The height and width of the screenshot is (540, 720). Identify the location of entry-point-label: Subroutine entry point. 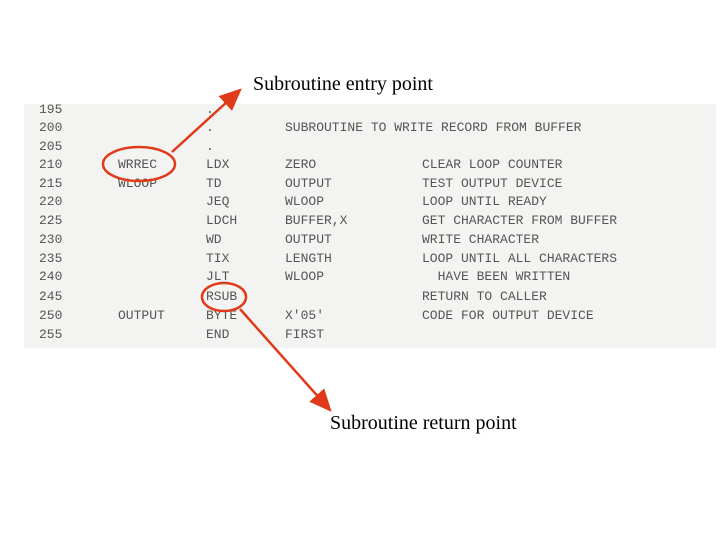
(343, 84).